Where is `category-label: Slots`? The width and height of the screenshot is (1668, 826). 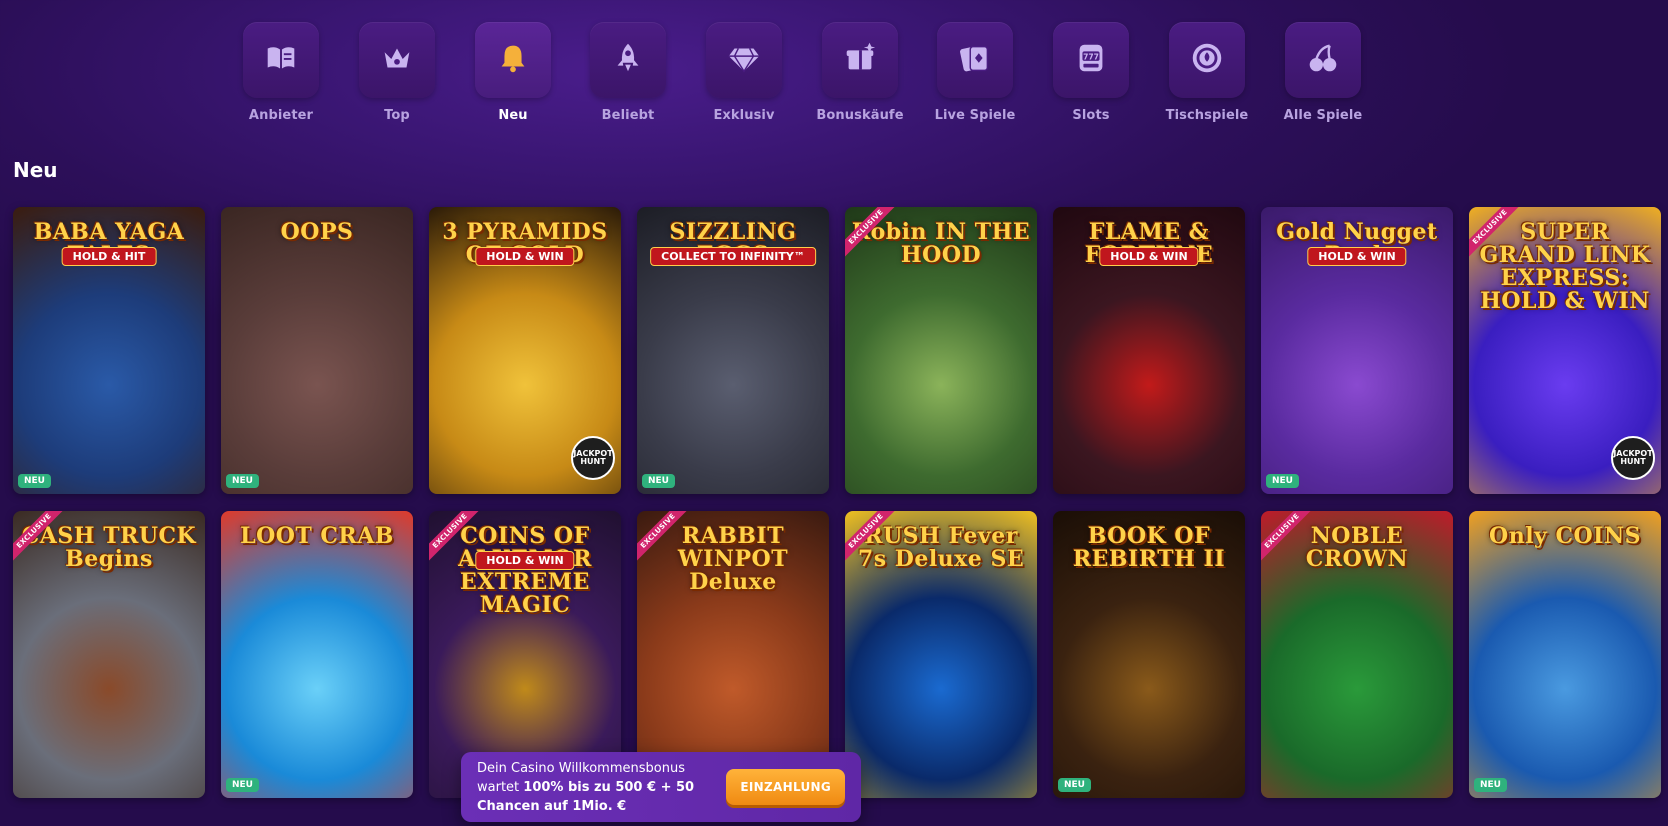 category-label: Slots is located at coordinates (1091, 115).